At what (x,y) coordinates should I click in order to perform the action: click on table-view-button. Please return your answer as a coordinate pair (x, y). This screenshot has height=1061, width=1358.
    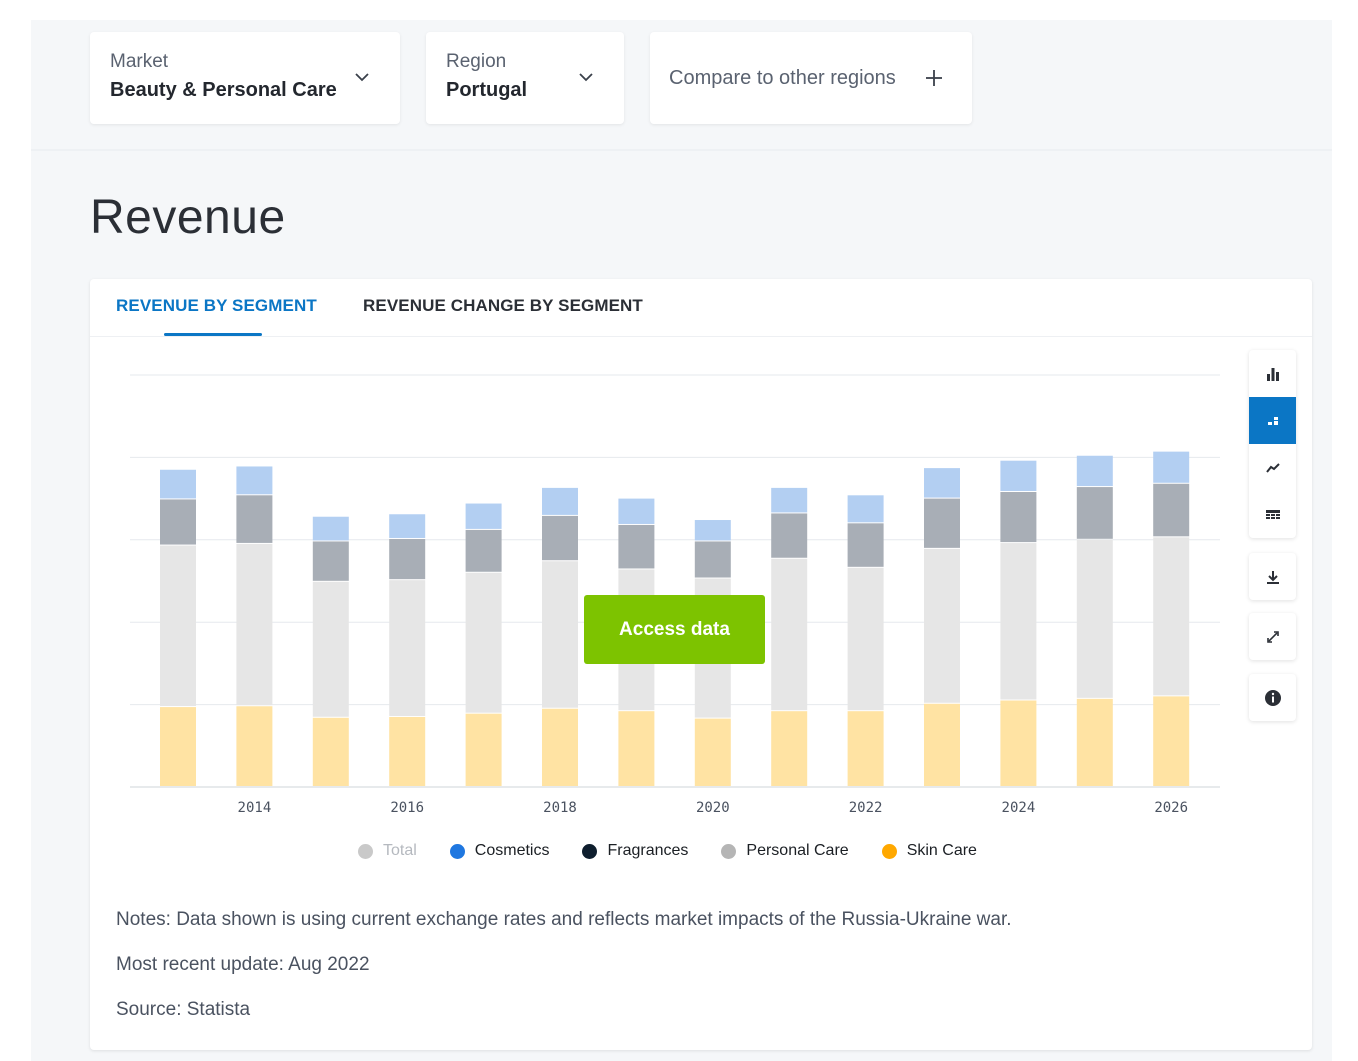
    Looking at the image, I should click on (1272, 514).